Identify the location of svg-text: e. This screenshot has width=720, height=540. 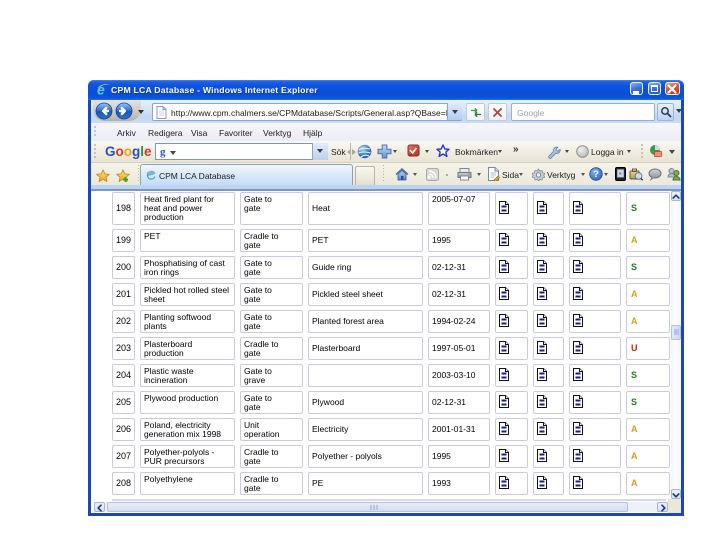
(101, 89).